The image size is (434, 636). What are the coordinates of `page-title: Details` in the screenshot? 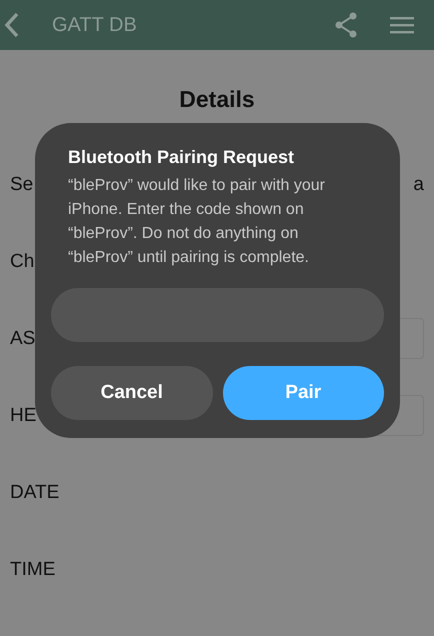 It's located at (217, 99).